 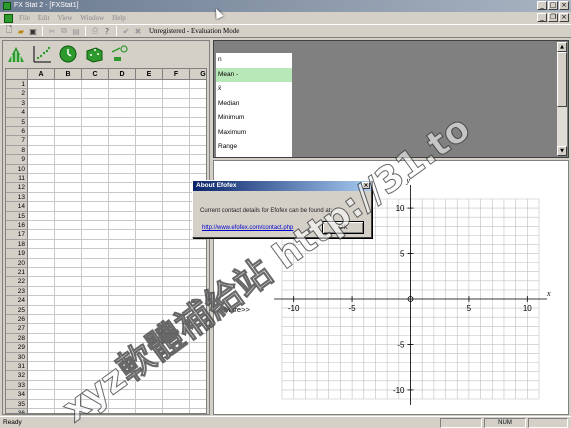 What do you see at coordinates (553, 17) in the screenshot?
I see `doc-restore-button: ❐` at bounding box center [553, 17].